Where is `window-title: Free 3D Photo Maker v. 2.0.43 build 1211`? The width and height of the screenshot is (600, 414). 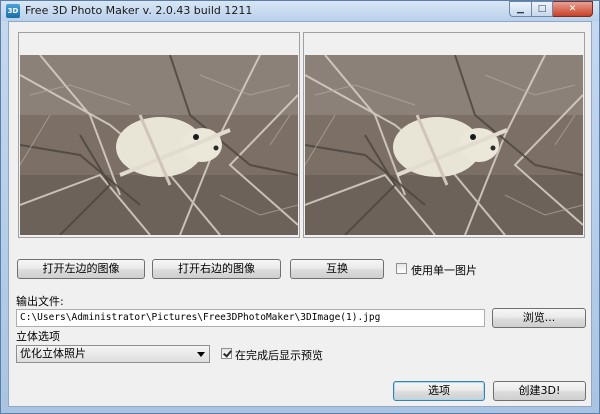 window-title: Free 3D Photo Maker v. 2.0.43 build 1211 is located at coordinates (139, 10).